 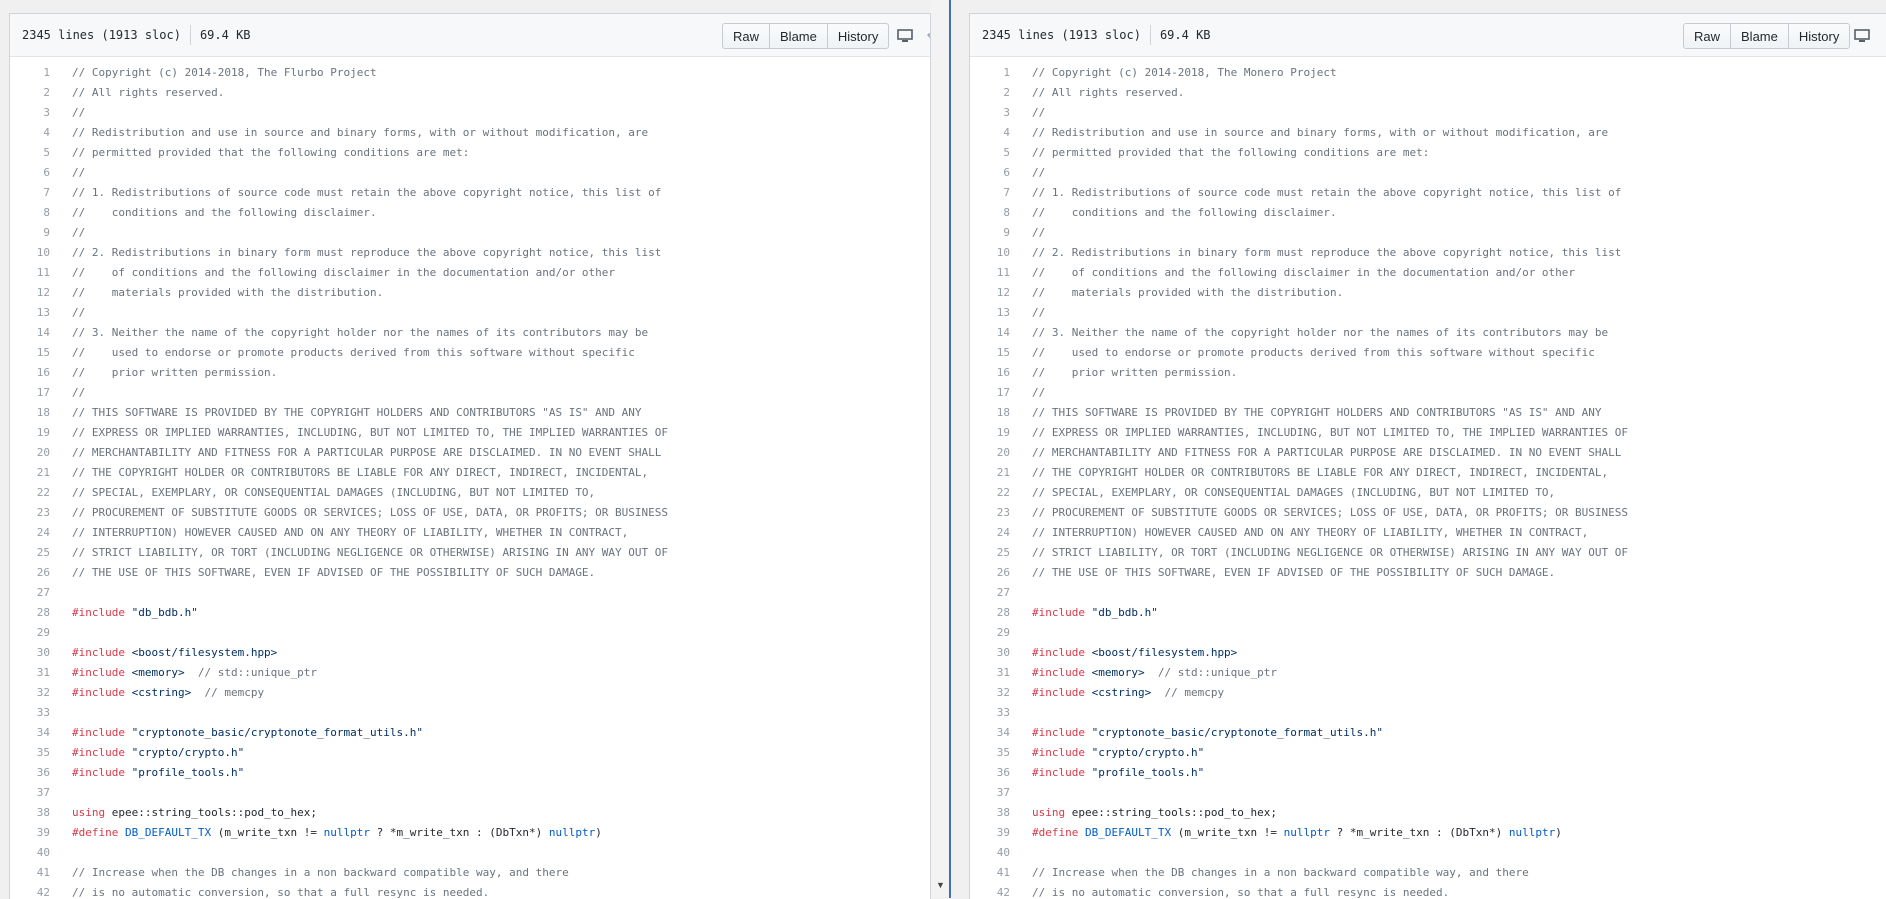 What do you see at coordinates (950, 449) in the screenshot?
I see `window-divider` at bounding box center [950, 449].